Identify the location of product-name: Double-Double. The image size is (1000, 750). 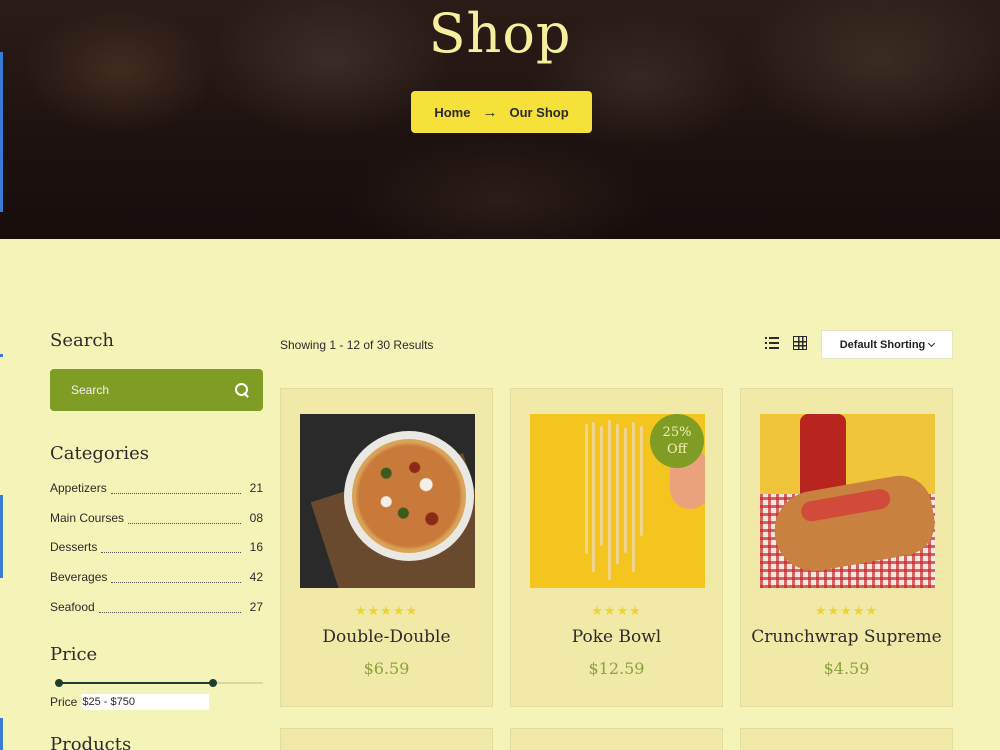
(386, 637).